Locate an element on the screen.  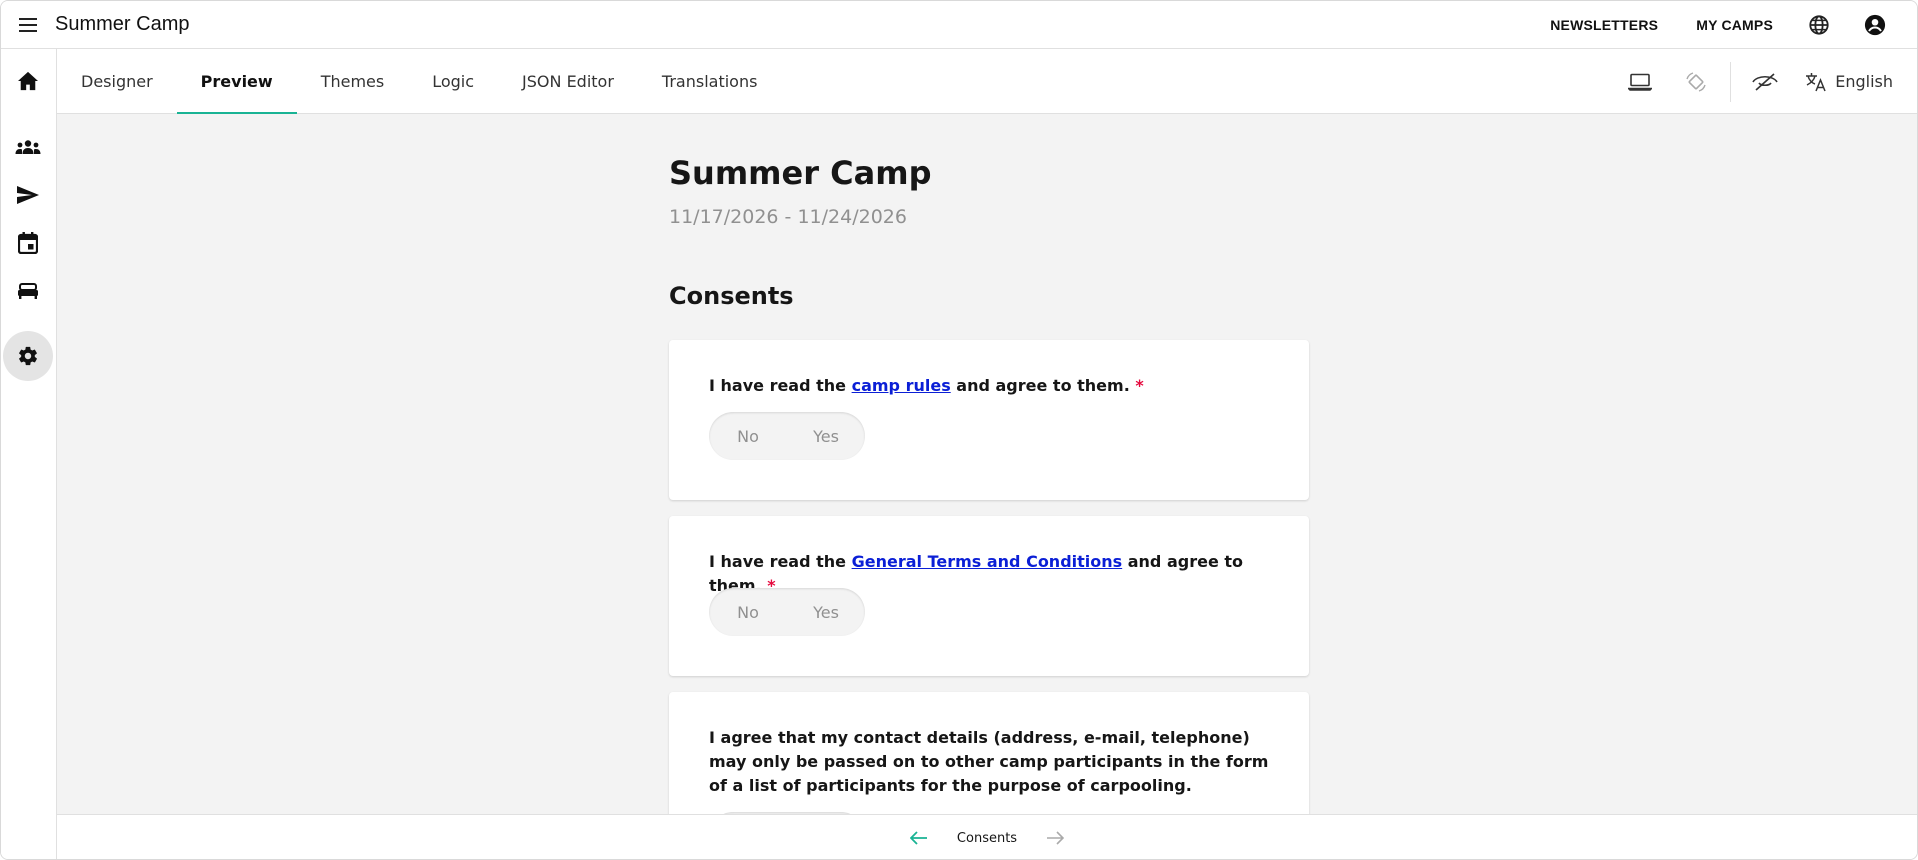
sidebar-item-calendar is located at coordinates (28, 243).